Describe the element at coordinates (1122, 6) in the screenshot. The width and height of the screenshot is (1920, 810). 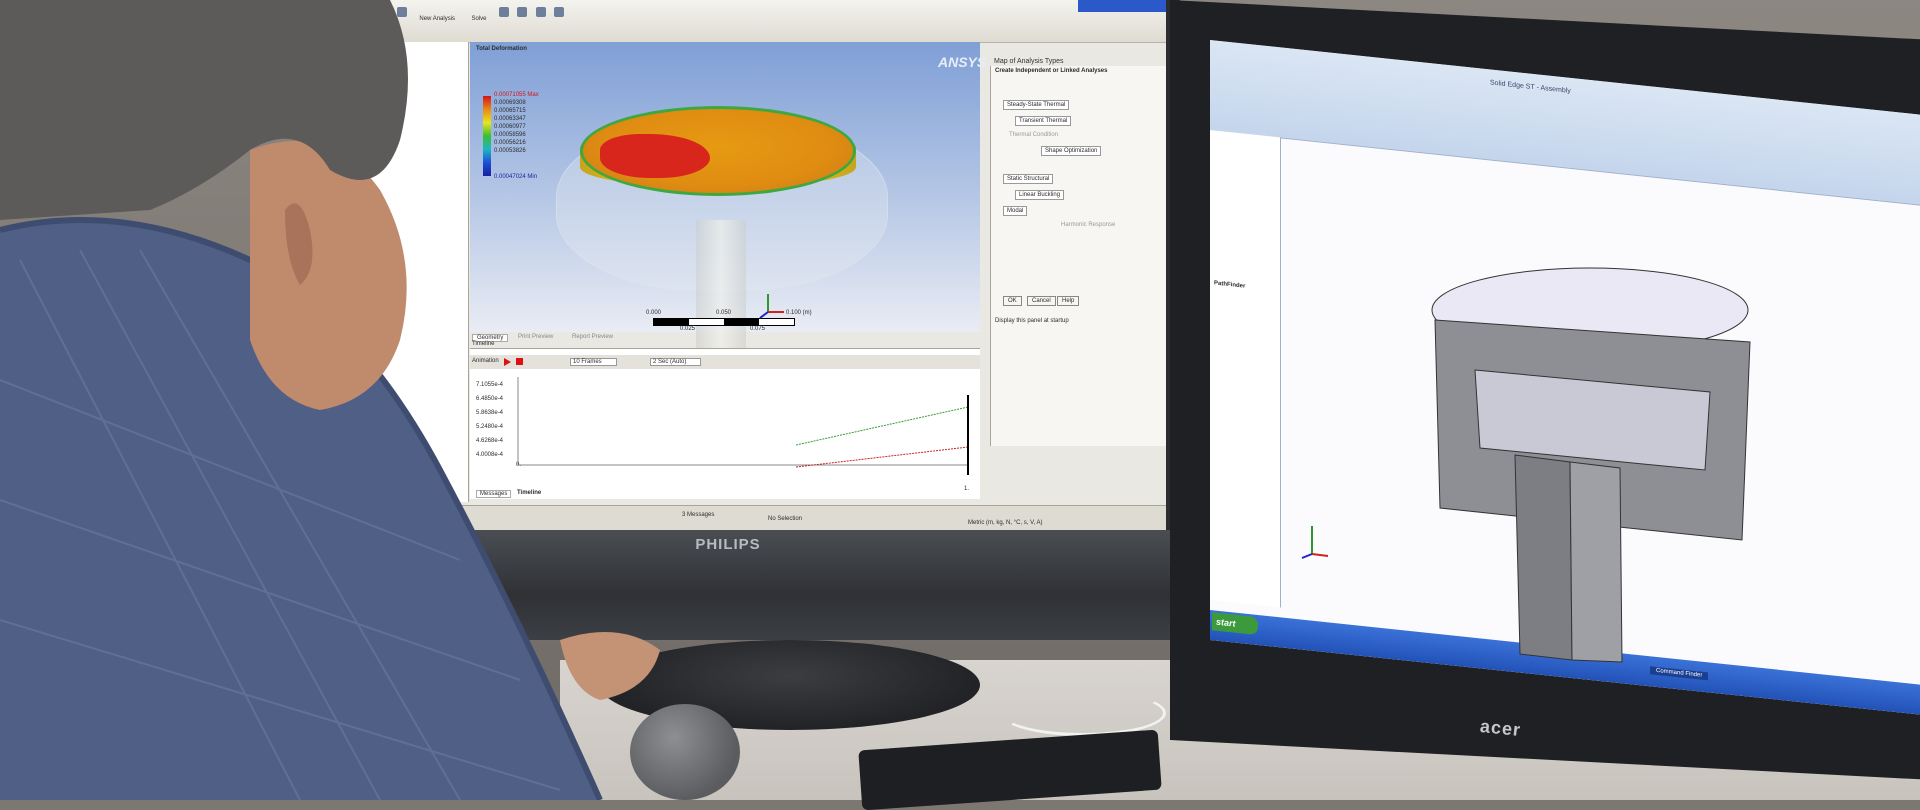
I see `window-titlebar` at that location.